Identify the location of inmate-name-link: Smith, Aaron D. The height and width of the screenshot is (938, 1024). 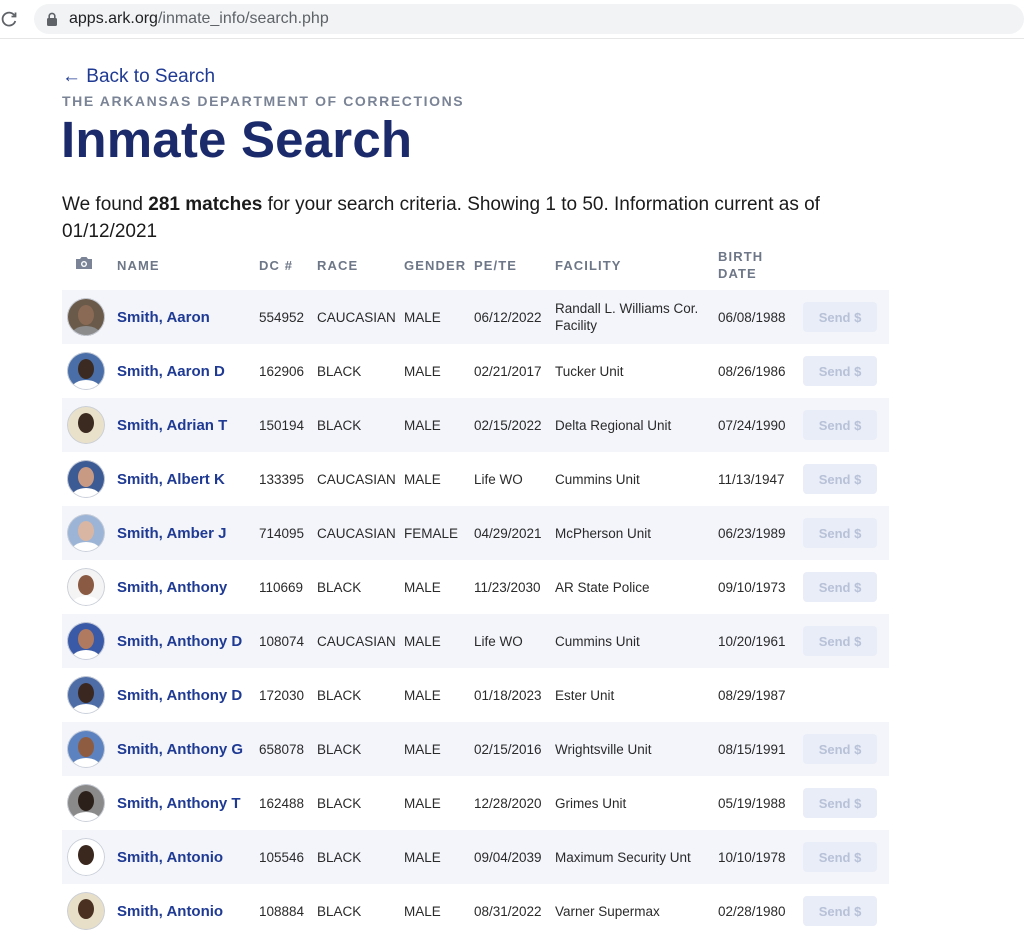
(171, 371).